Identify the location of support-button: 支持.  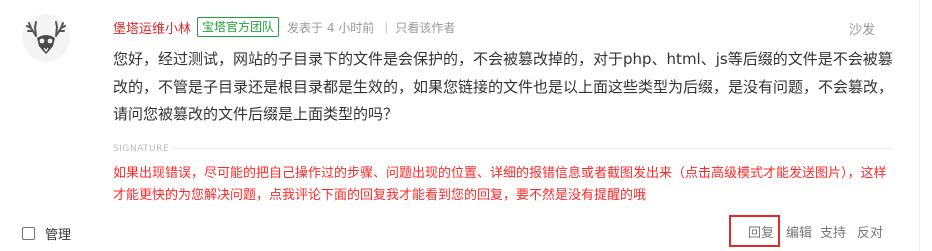
(833, 234).